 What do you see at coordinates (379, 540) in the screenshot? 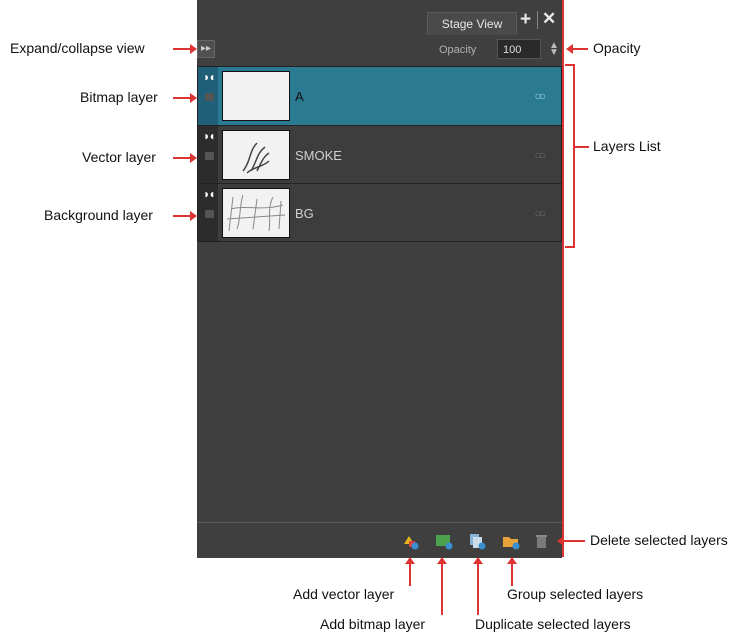
I see `layer-toolbar` at bounding box center [379, 540].